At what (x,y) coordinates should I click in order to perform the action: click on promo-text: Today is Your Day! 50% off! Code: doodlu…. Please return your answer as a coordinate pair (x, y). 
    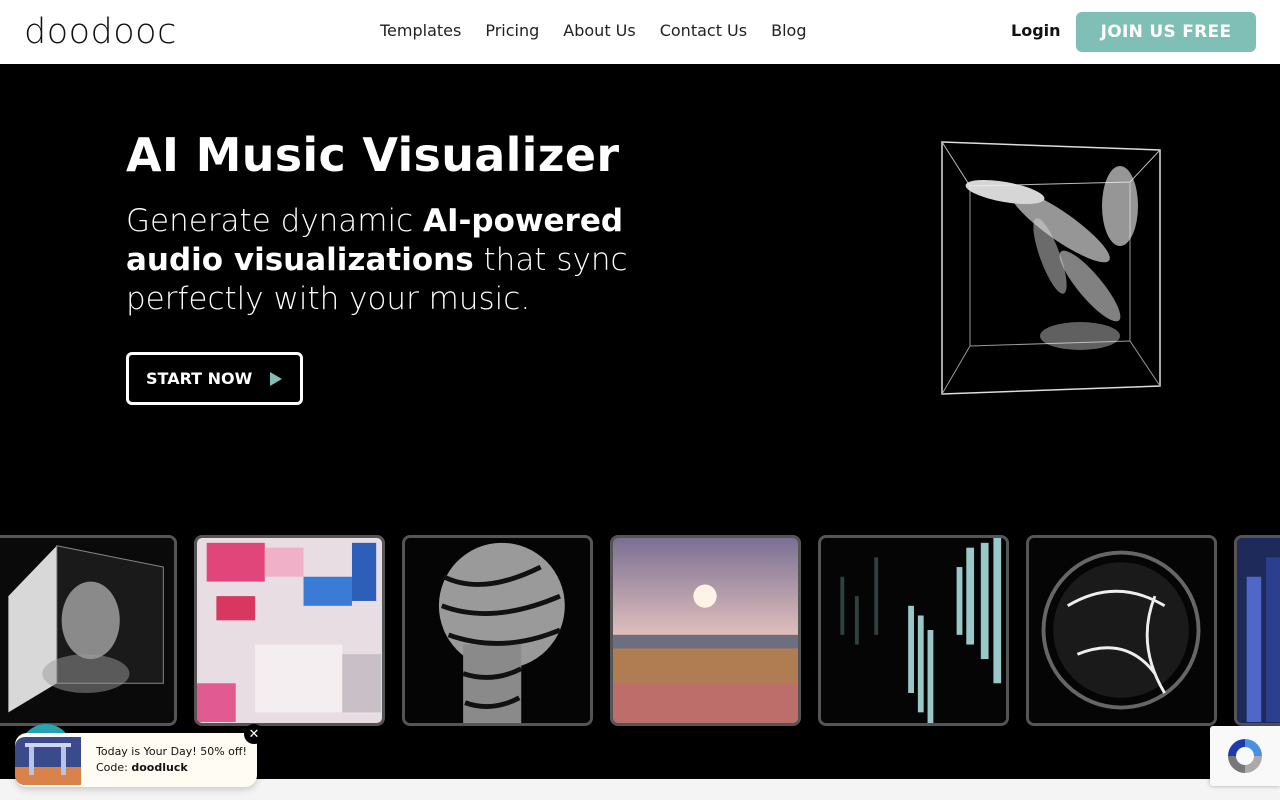
    Looking at the image, I should click on (171, 760).